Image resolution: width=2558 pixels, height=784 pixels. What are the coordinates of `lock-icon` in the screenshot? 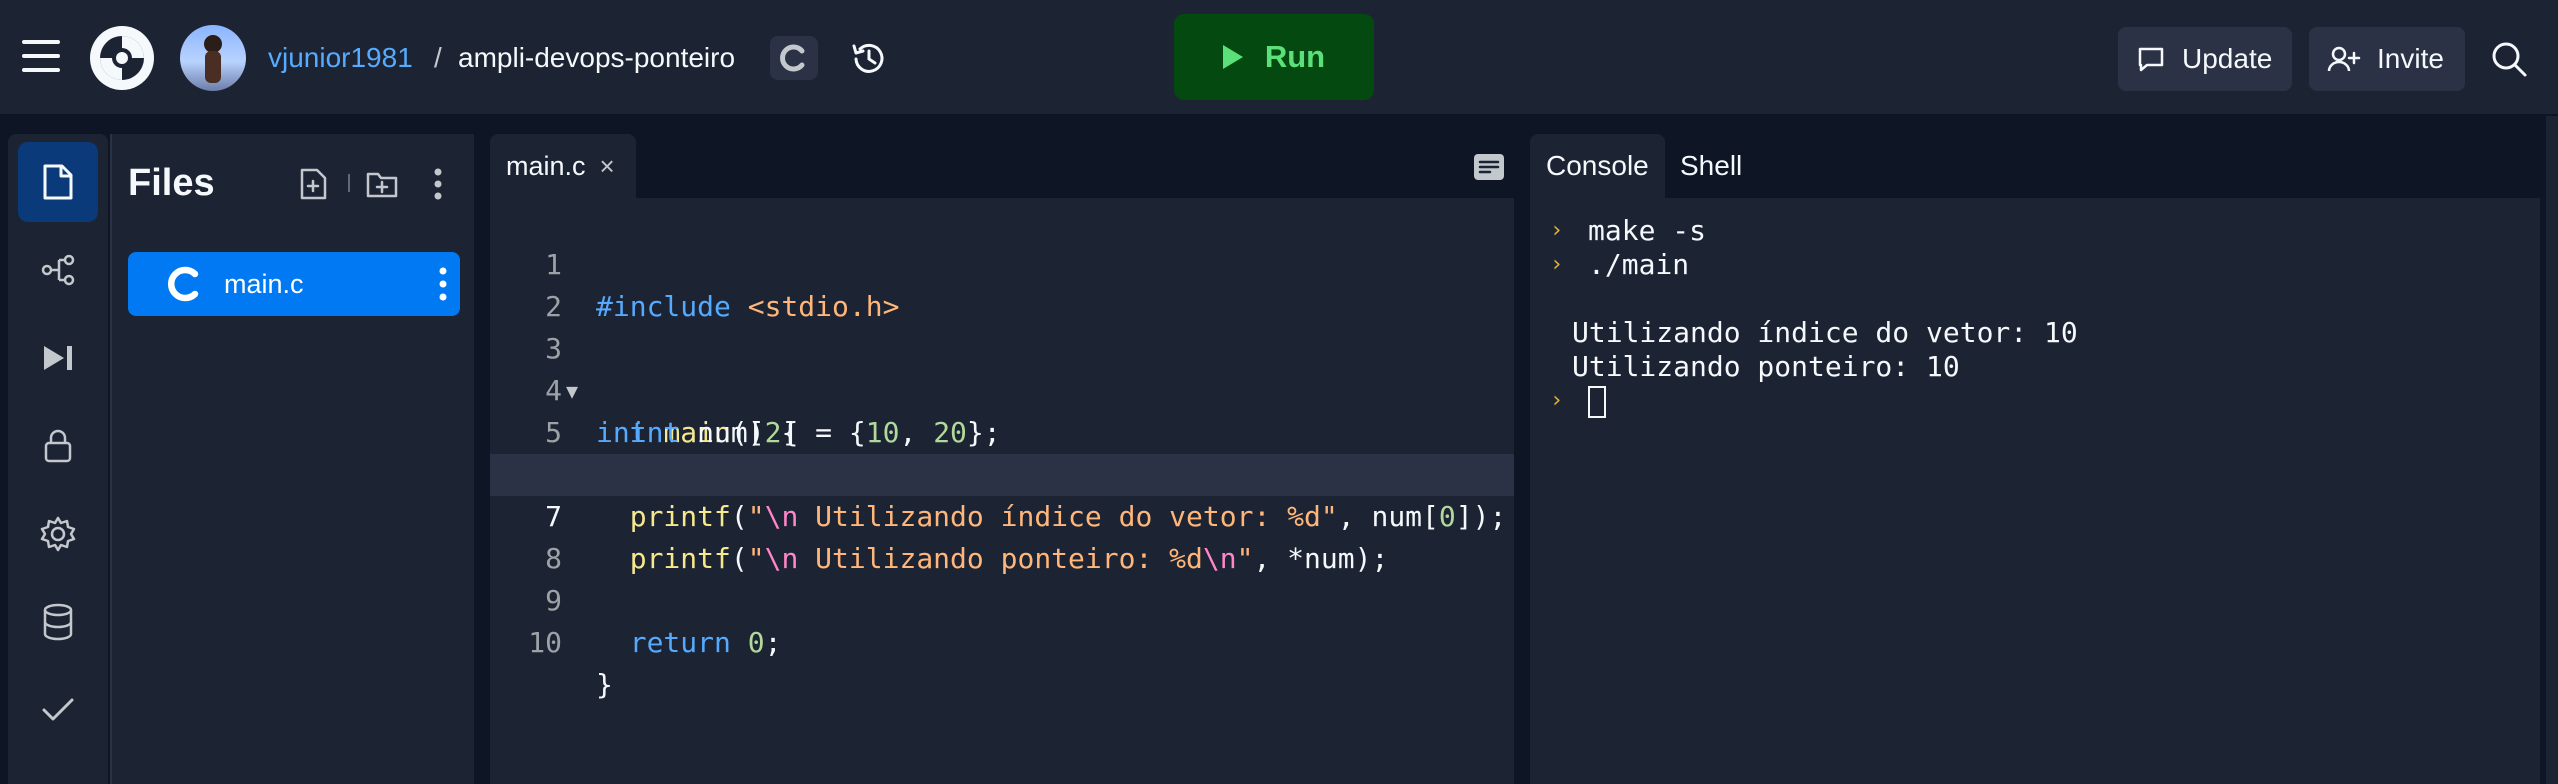 It's located at (58, 446).